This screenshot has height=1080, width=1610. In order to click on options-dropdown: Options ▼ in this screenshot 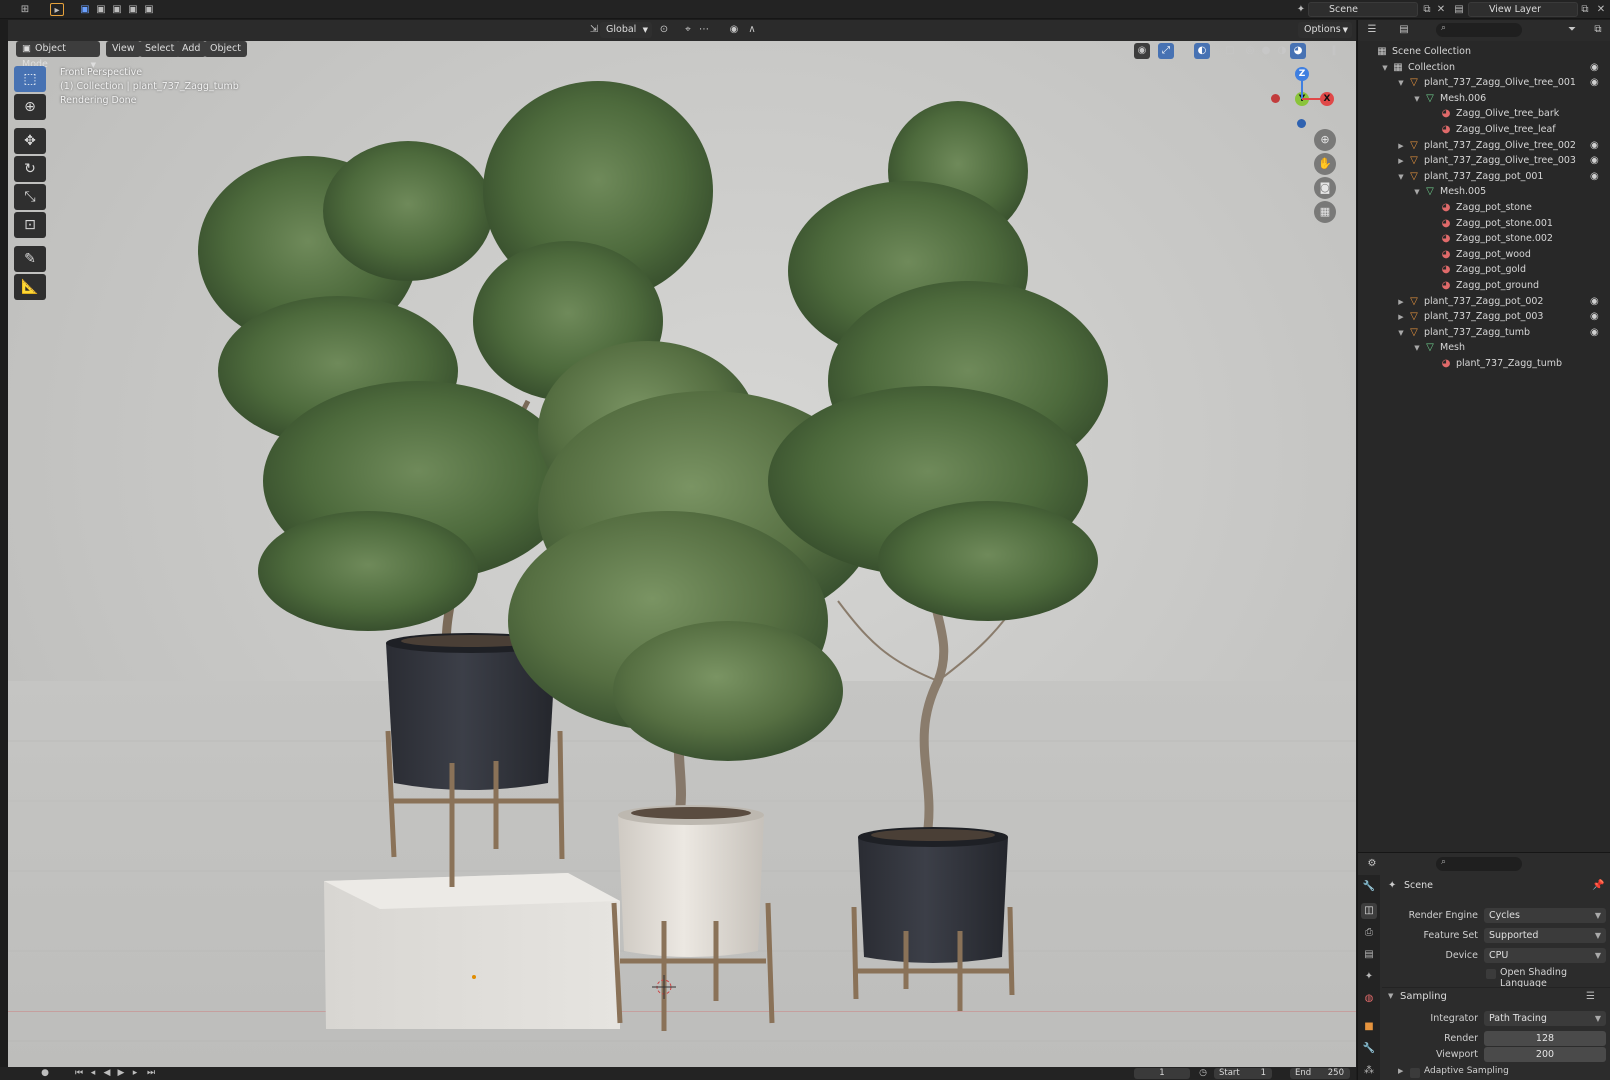, I will do `click(1325, 30)`.